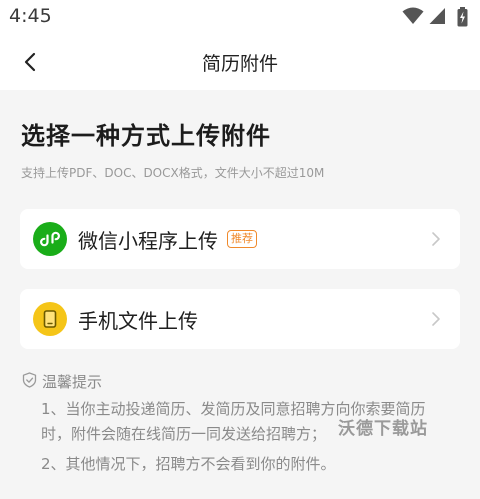 This screenshot has height=499, width=480. I want to click on wechat-miniprogram-icon, so click(50, 239).